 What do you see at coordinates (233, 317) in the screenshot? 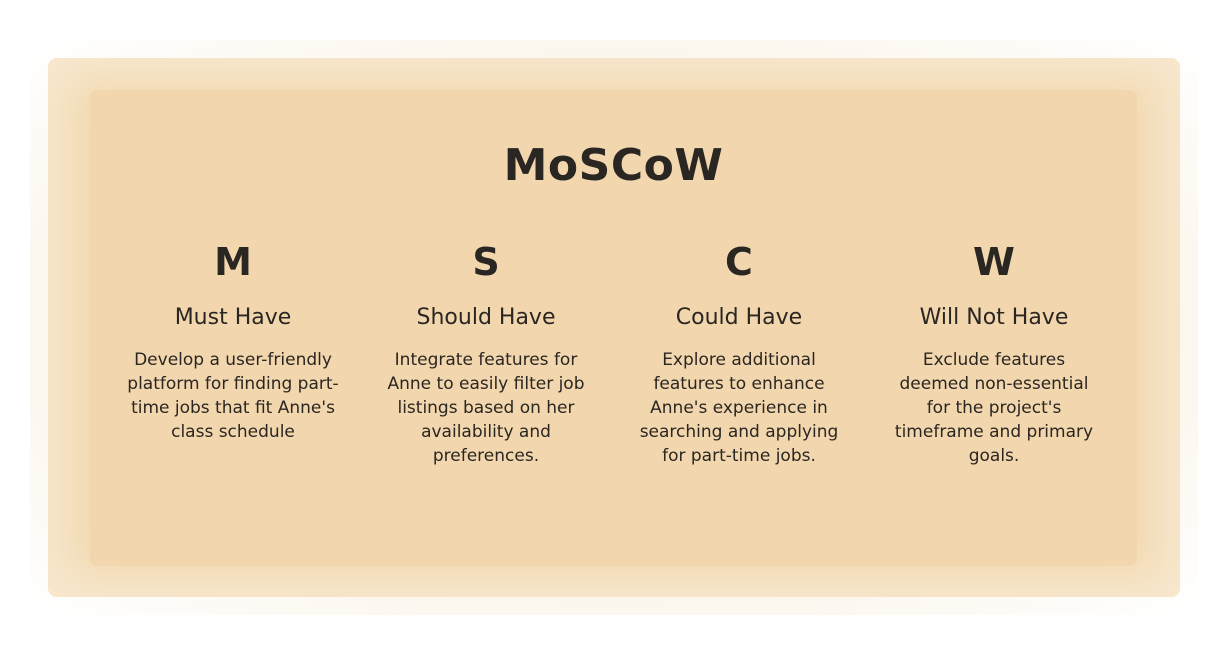
I see `column-heading: Must Have` at bounding box center [233, 317].